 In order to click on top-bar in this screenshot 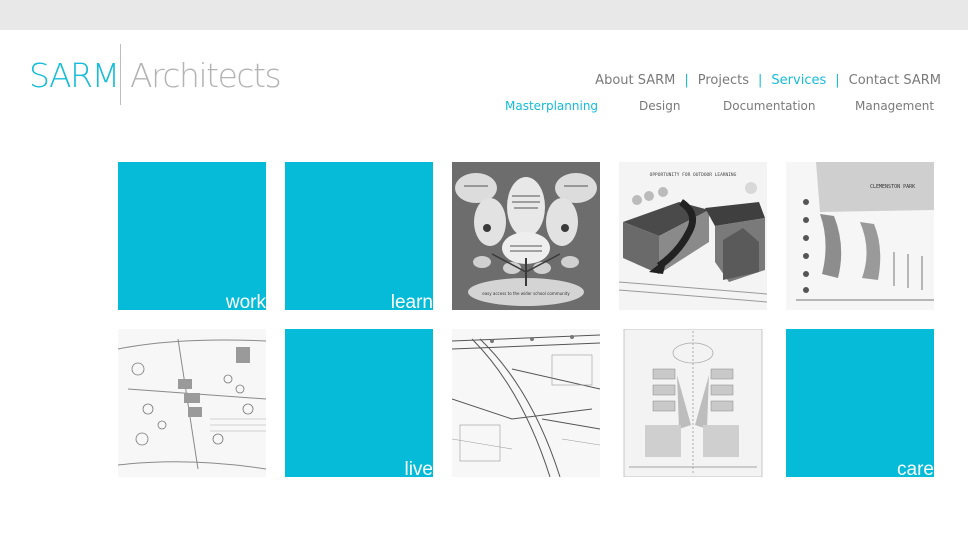, I will do `click(484, 15)`.